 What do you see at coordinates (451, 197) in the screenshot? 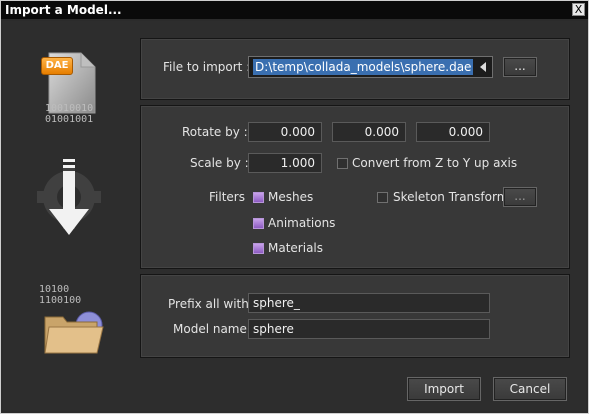
I see `skeleton-transform-label: Skeleton Transform` at bounding box center [451, 197].